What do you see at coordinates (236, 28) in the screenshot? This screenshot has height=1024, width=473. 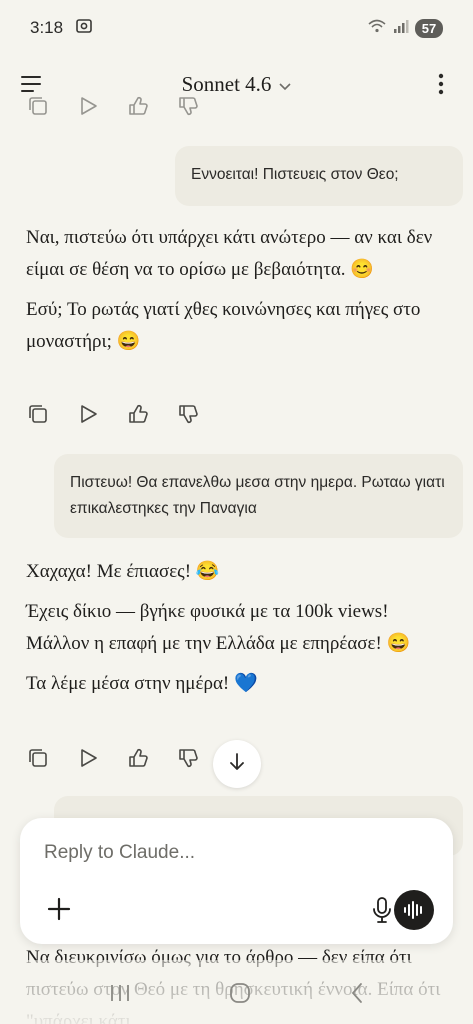 I see `status-bar: 3:18 57` at bounding box center [236, 28].